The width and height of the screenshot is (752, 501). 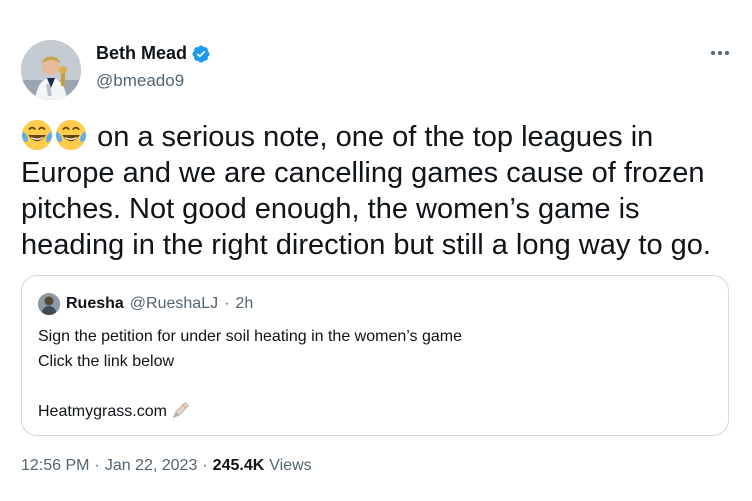 I want to click on quoted-timestamp: 2h, so click(x=244, y=303).